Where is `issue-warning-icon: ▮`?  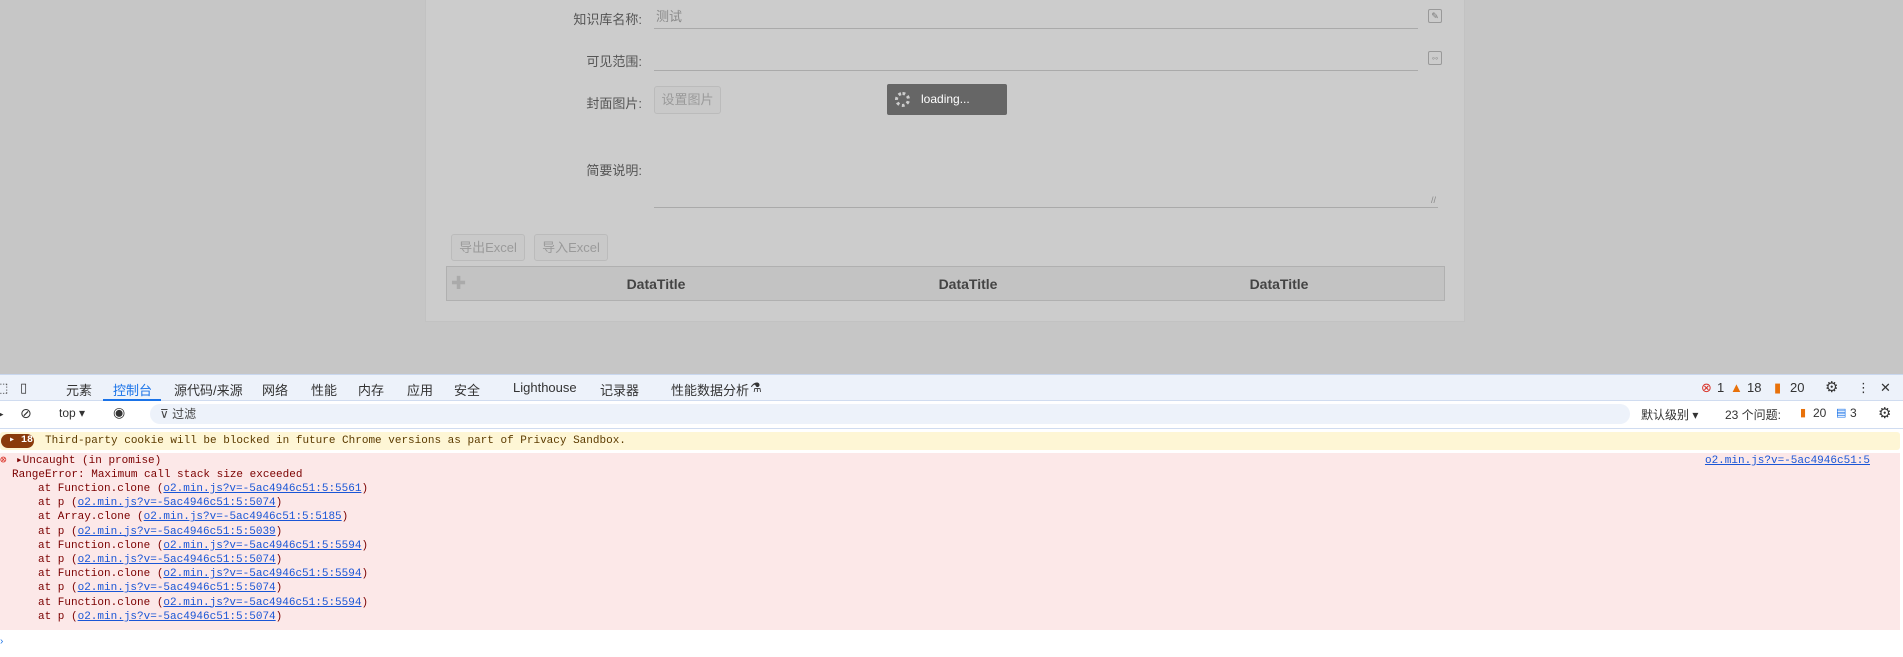
issue-warning-icon: ▮ is located at coordinates (1803, 413).